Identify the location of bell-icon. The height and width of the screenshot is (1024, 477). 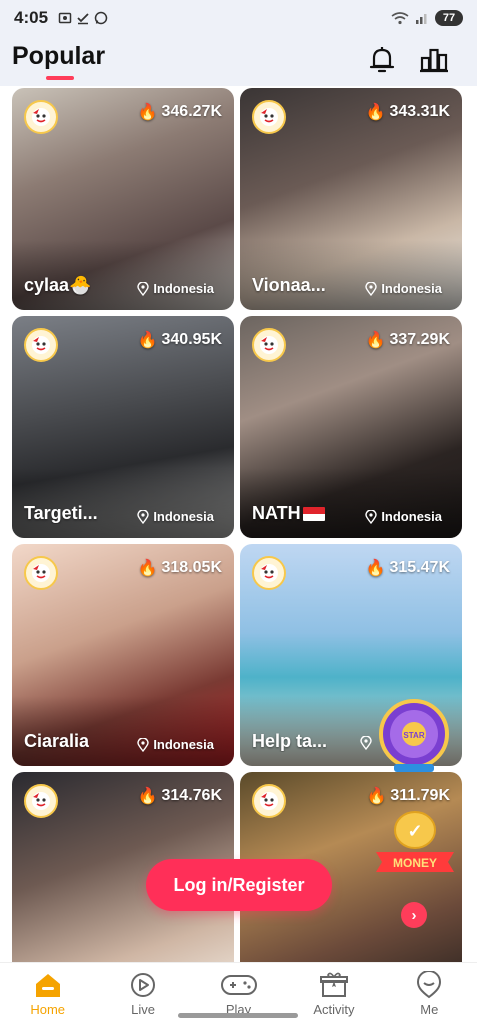
(382, 60).